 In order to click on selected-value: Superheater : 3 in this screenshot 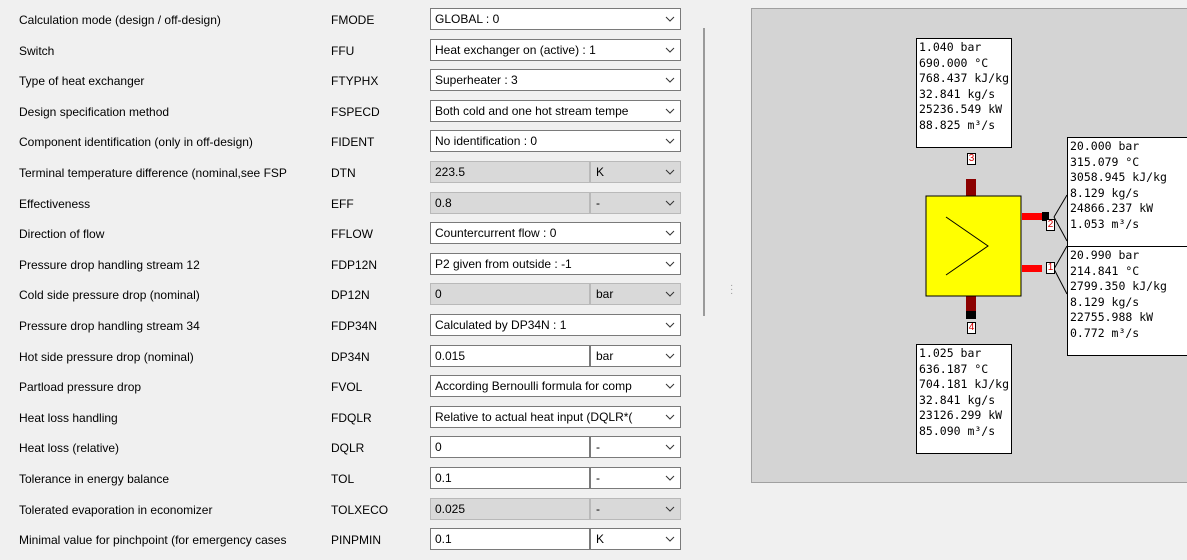, I will do `click(476, 80)`.